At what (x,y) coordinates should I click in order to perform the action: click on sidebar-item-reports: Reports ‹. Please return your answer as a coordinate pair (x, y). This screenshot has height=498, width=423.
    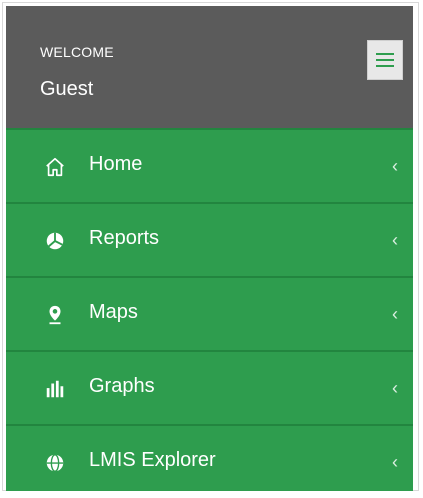
    Looking at the image, I should click on (209, 239).